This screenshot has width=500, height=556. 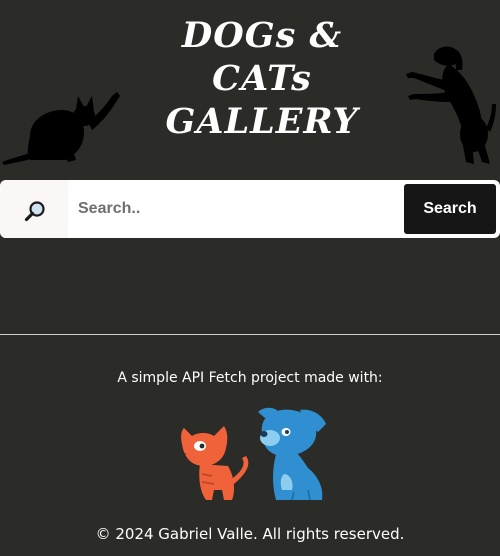 I want to click on orange-cat-icon, so click(x=211, y=463).